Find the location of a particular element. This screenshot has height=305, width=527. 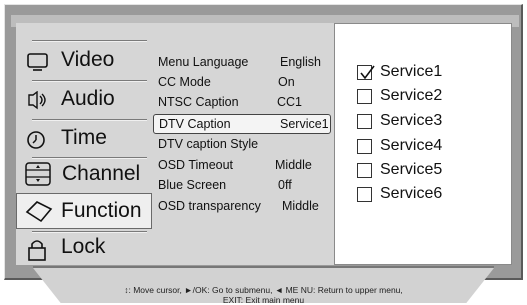

nav-label: Video is located at coordinates (88, 59).